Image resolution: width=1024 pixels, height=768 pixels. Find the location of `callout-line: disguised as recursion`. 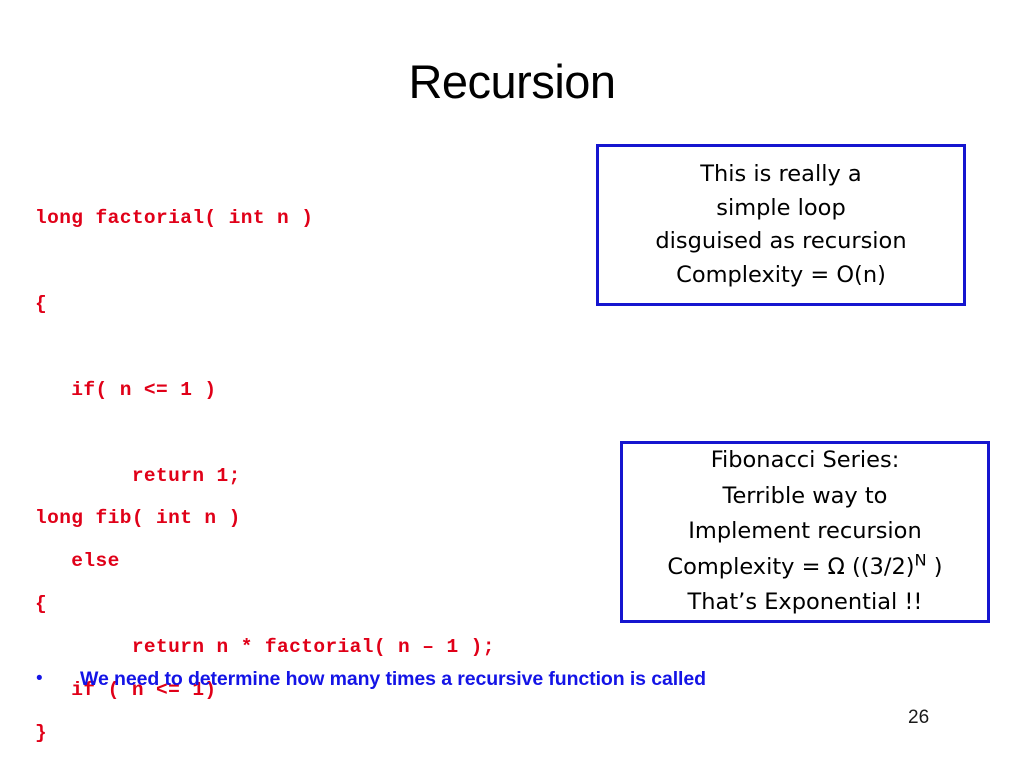

callout-line: disguised as recursion is located at coordinates (781, 241).